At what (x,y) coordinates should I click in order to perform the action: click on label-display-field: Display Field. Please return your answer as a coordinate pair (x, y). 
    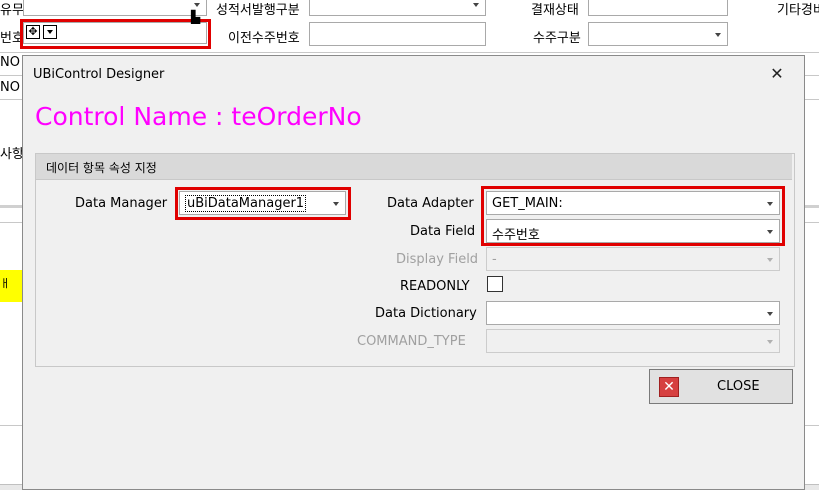
    Looking at the image, I should click on (437, 259).